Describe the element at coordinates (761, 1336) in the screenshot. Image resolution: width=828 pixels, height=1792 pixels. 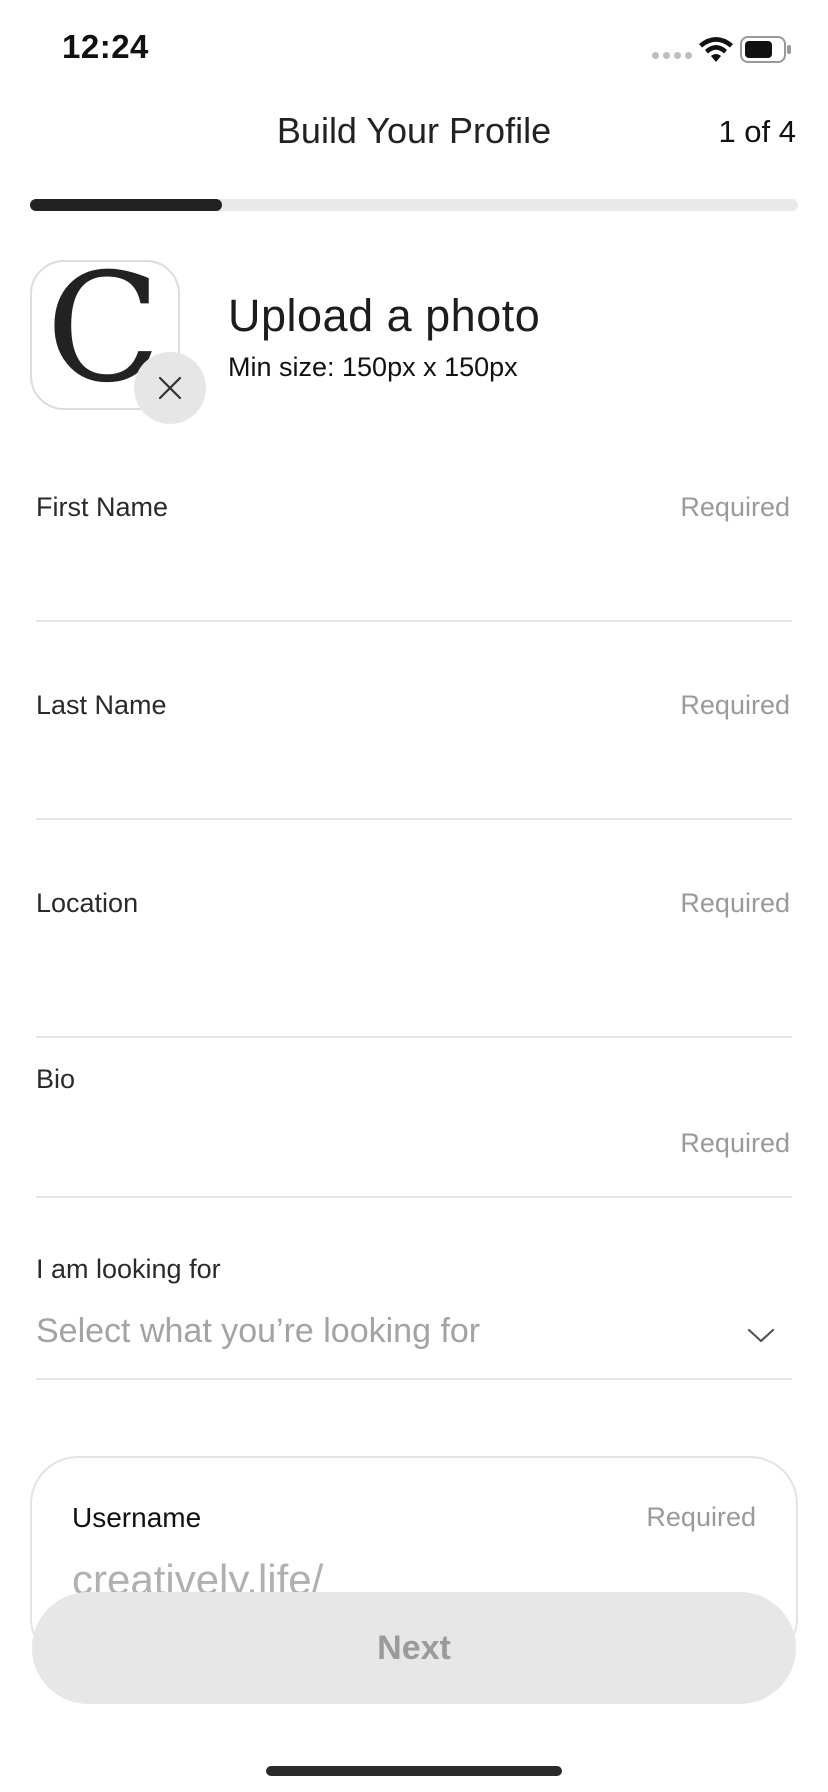
I see `chevron-down-icon` at that location.